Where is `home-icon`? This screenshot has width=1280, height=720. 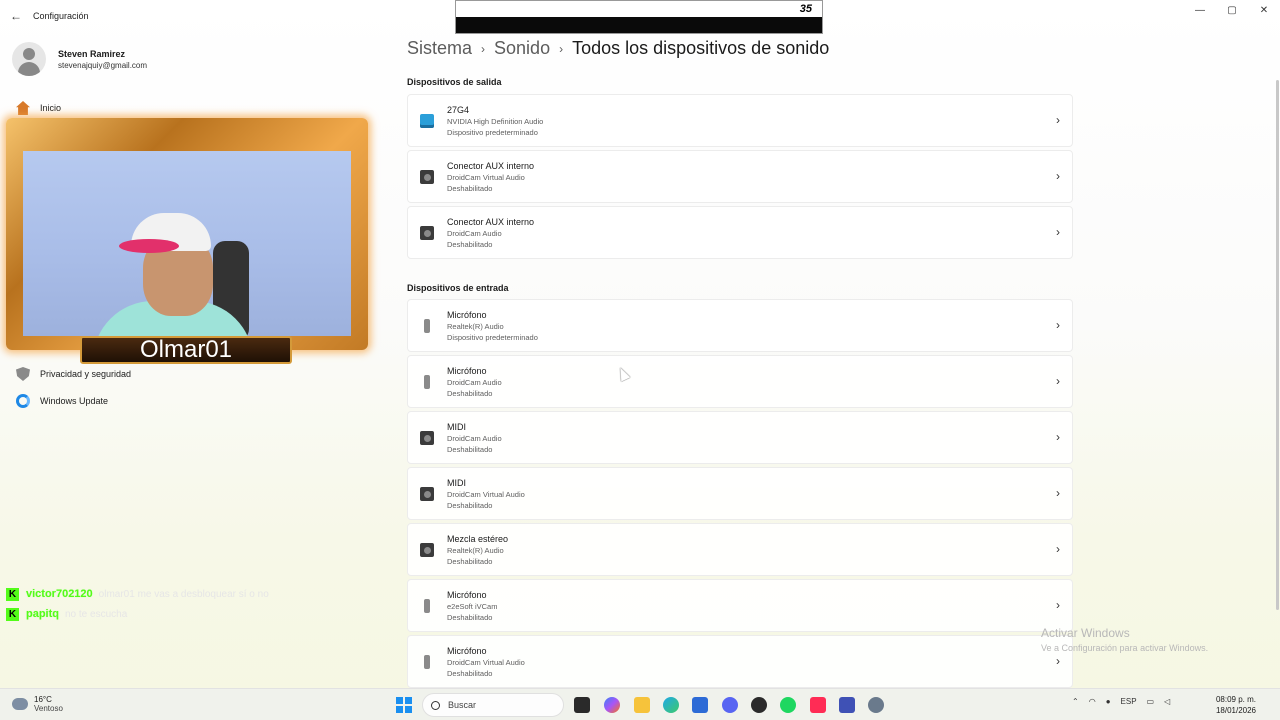 home-icon is located at coordinates (23, 108).